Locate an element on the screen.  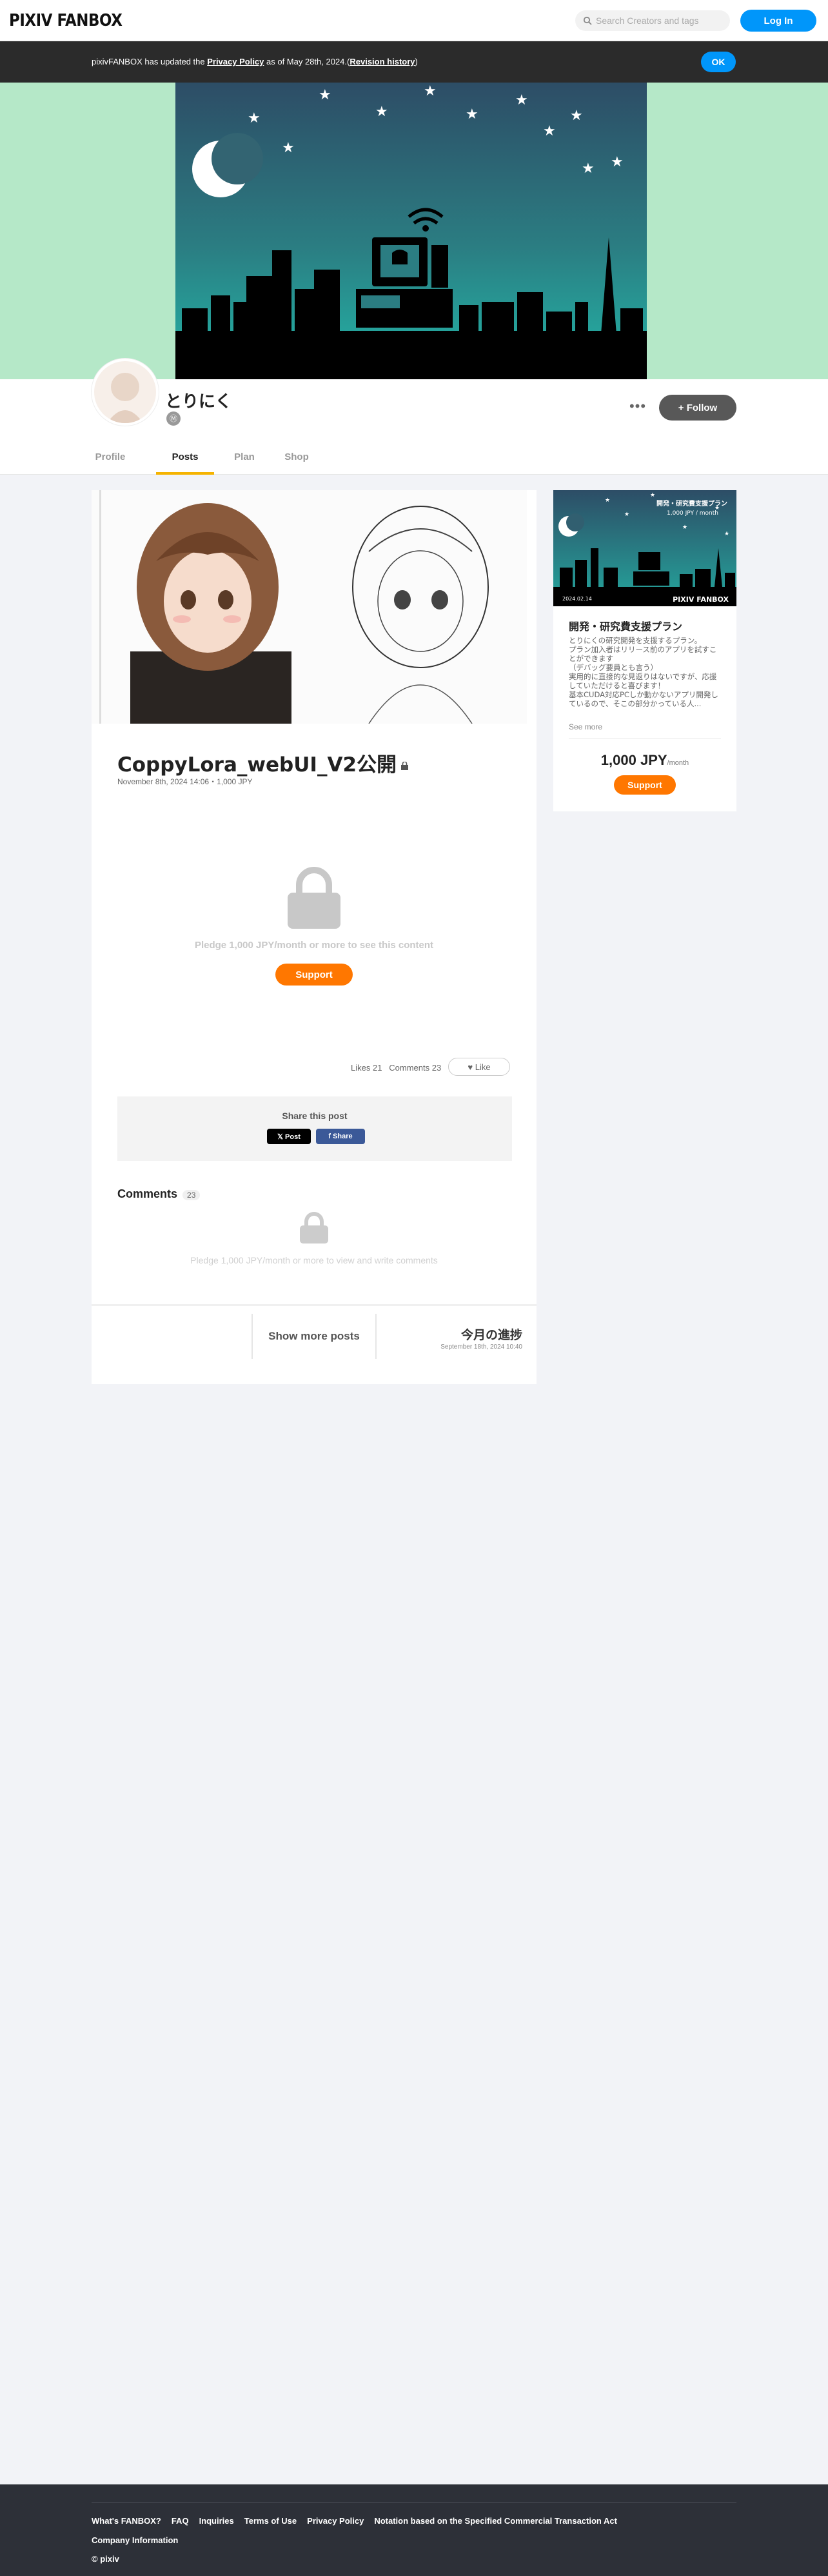
fanbox-logo: PIXIV FANBOX is located at coordinates (66, 20).